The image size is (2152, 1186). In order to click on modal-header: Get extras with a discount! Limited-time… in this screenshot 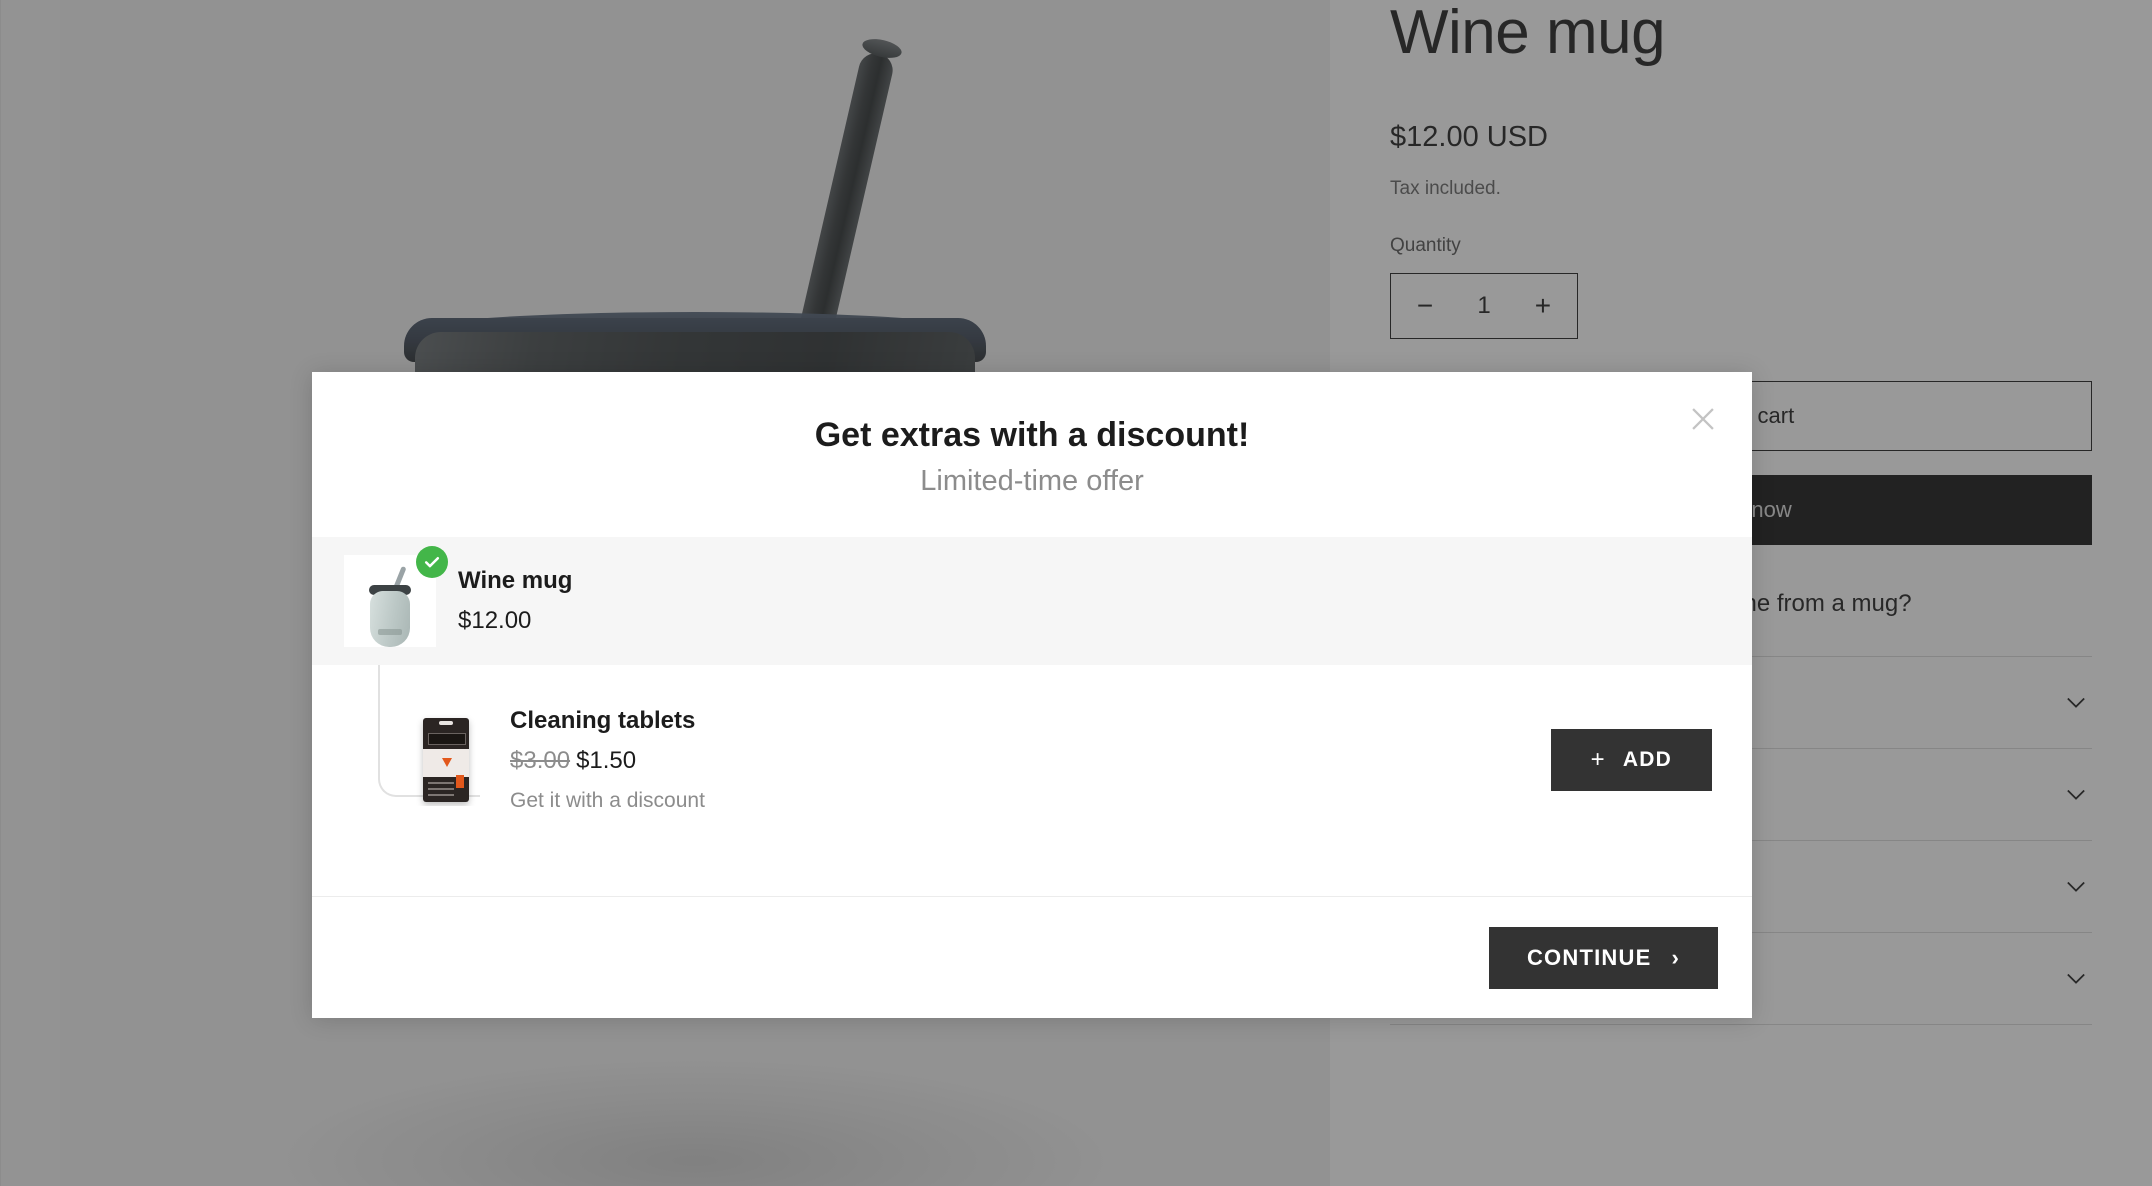, I will do `click(1032, 435)`.